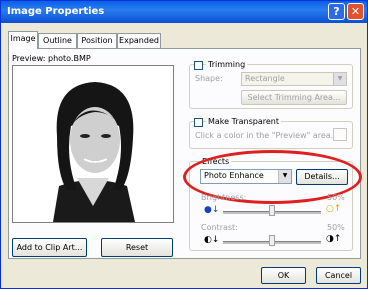 This screenshot has height=289, width=368. Describe the element at coordinates (334, 209) in the screenshot. I see `brightness-high-icon: ○↑` at that location.